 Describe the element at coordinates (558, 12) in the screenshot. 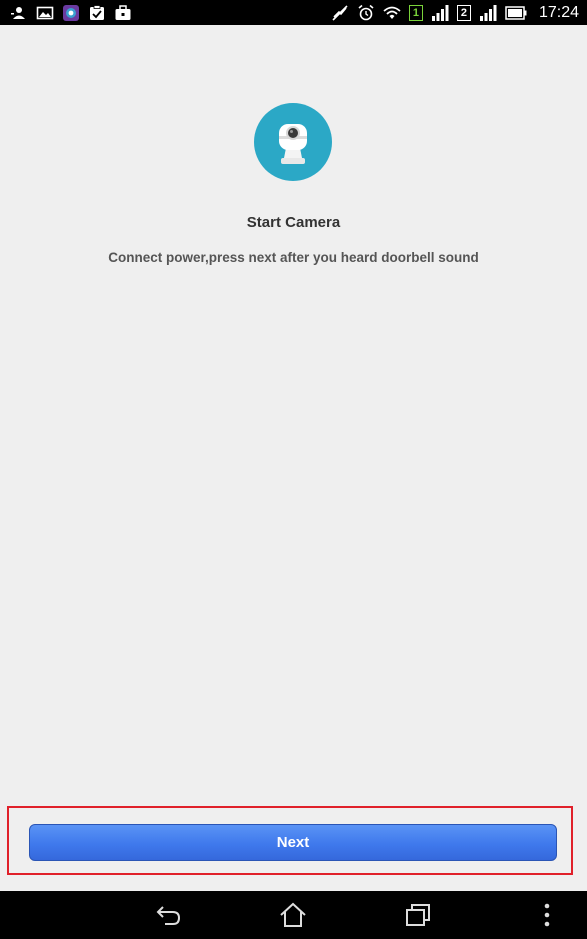

I see `status-clock: 17:24` at that location.